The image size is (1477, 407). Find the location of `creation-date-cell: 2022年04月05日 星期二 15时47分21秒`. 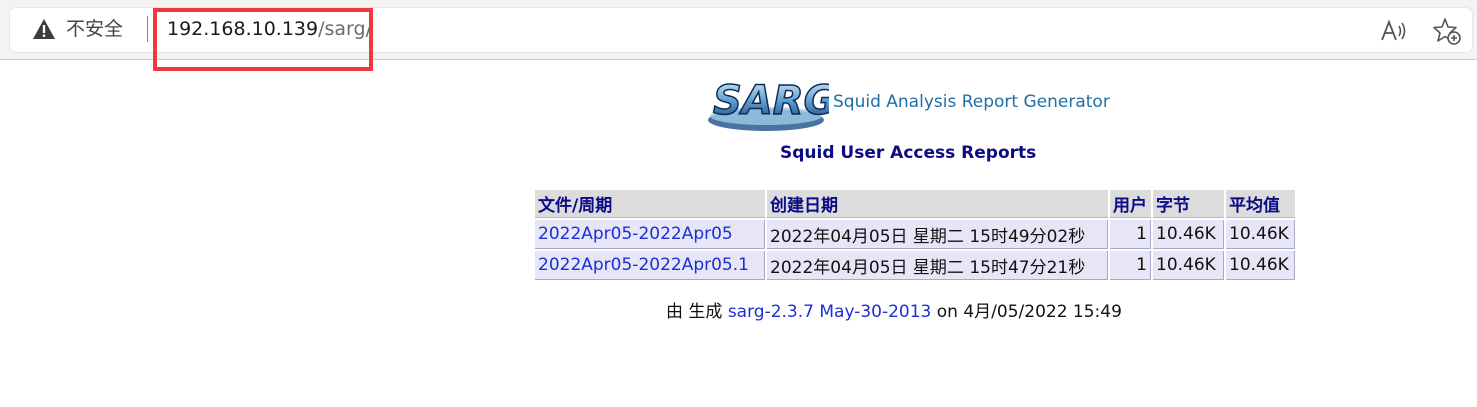

creation-date-cell: 2022年04月05日 星期二 15时47分21秒 is located at coordinates (937, 265).